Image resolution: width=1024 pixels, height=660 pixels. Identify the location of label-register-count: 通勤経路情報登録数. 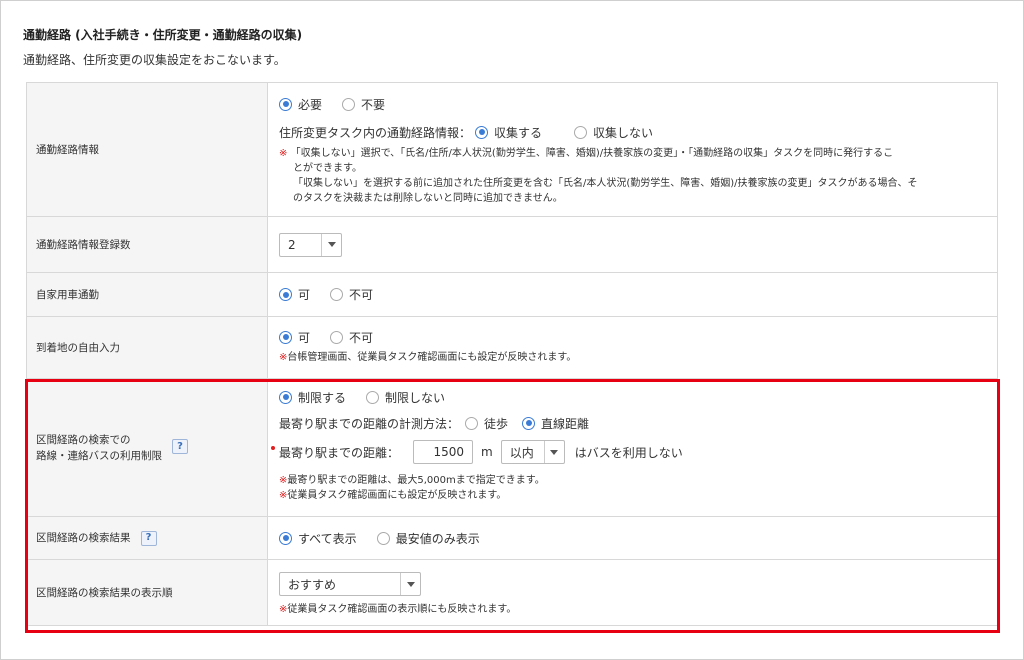
(147, 244).